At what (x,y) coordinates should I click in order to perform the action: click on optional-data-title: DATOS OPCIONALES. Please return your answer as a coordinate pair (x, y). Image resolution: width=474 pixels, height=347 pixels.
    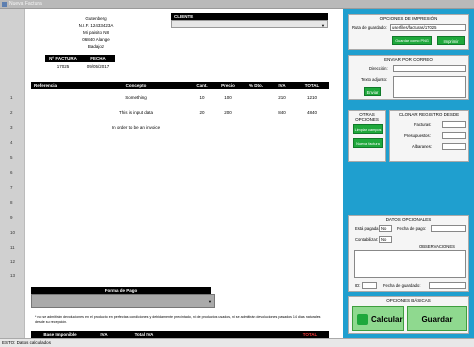
    Looking at the image, I should click on (408, 219).